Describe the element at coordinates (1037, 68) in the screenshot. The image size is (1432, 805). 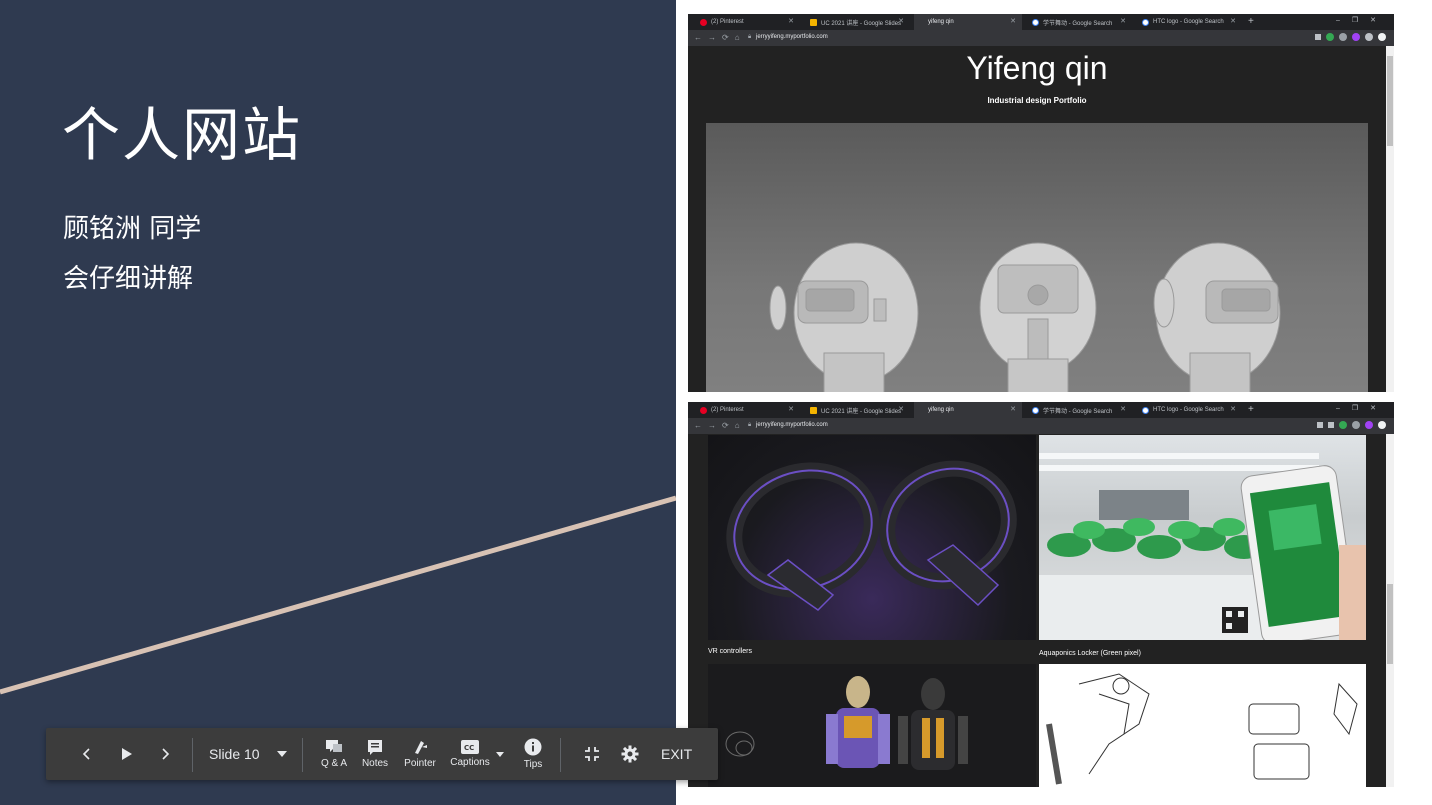
I see `portfolio-title: Yifeng qin` at that location.